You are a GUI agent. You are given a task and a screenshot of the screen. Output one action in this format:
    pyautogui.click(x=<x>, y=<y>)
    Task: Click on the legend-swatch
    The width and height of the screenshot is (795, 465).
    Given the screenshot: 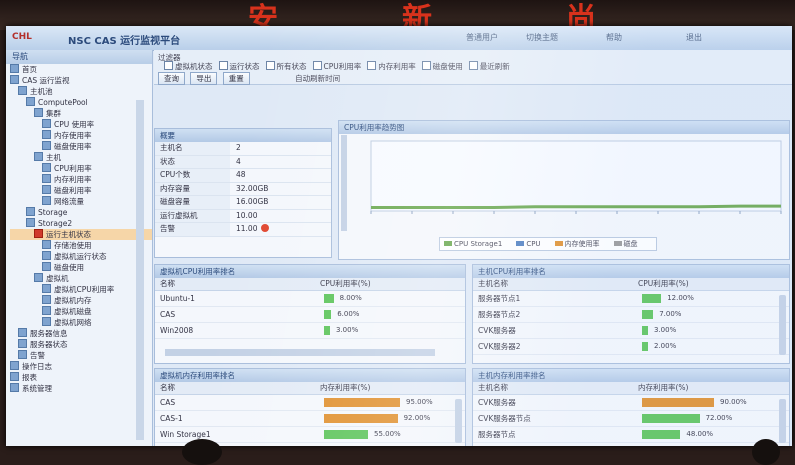 What is the action you would take?
    pyautogui.click(x=558, y=243)
    